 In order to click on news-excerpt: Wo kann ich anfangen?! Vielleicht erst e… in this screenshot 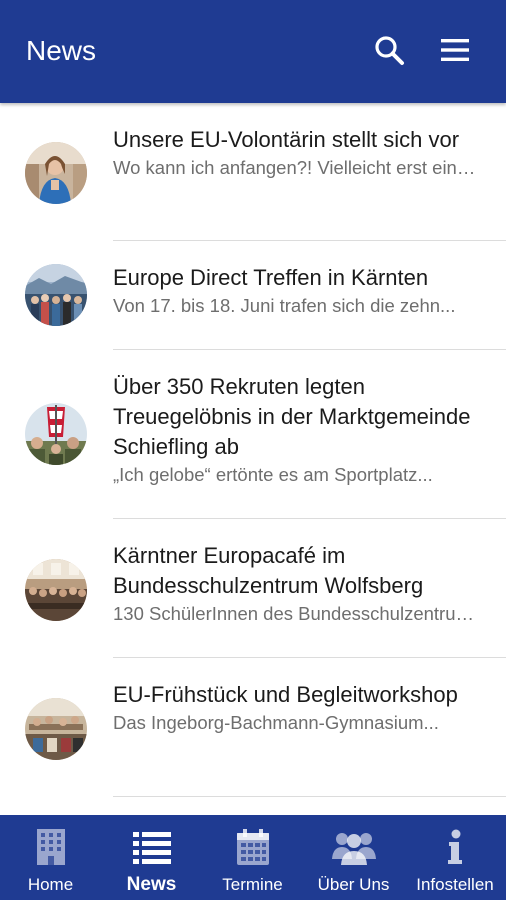, I will do `click(296, 167)`.